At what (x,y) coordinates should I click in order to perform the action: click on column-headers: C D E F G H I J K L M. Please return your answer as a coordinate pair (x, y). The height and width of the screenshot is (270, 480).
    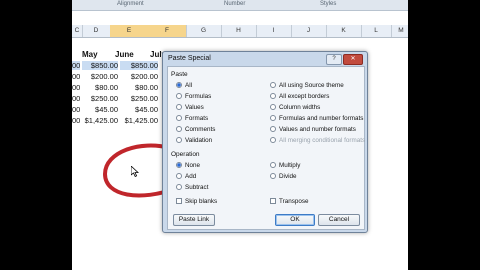
    Looking at the image, I should click on (240, 31).